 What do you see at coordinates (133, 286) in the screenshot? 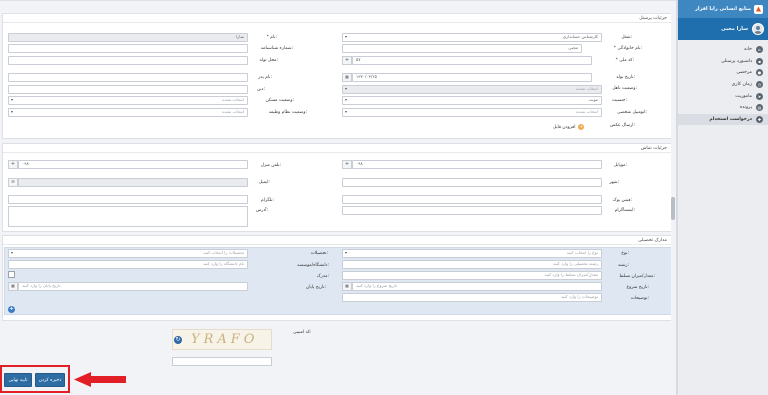
I see `end-date-input: تاریخ پایان را وارد کنید` at bounding box center [133, 286].